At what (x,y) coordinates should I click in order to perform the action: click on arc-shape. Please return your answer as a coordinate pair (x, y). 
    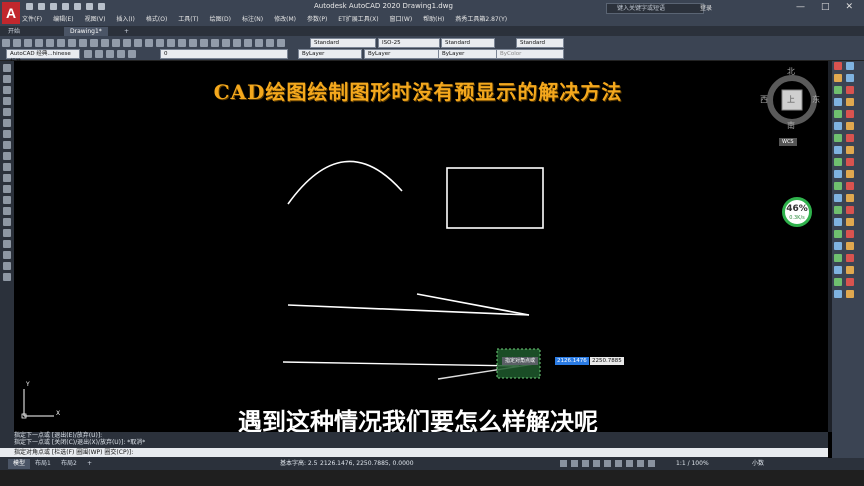
    Looking at the image, I should click on (345, 182).